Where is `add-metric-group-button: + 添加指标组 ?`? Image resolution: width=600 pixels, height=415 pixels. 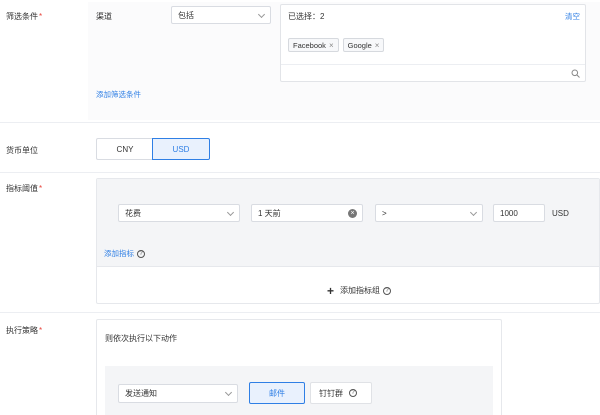
add-metric-group-button: + 添加指标组 ? is located at coordinates (359, 290).